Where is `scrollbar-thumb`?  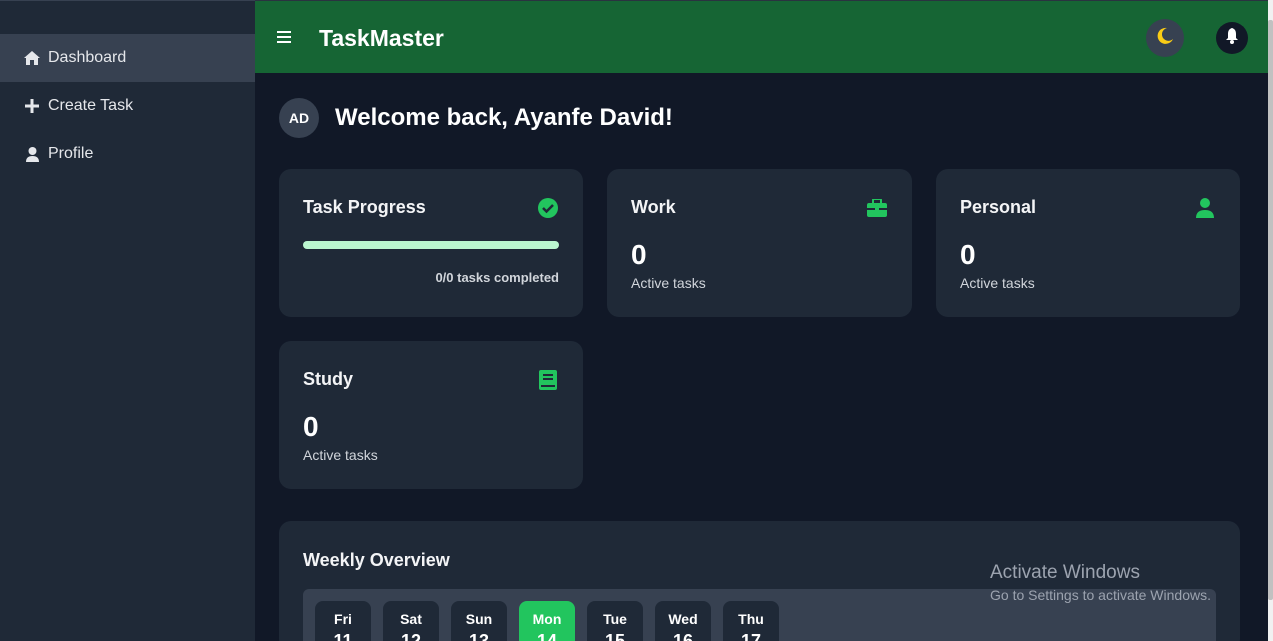 scrollbar-thumb is located at coordinates (1270, 310).